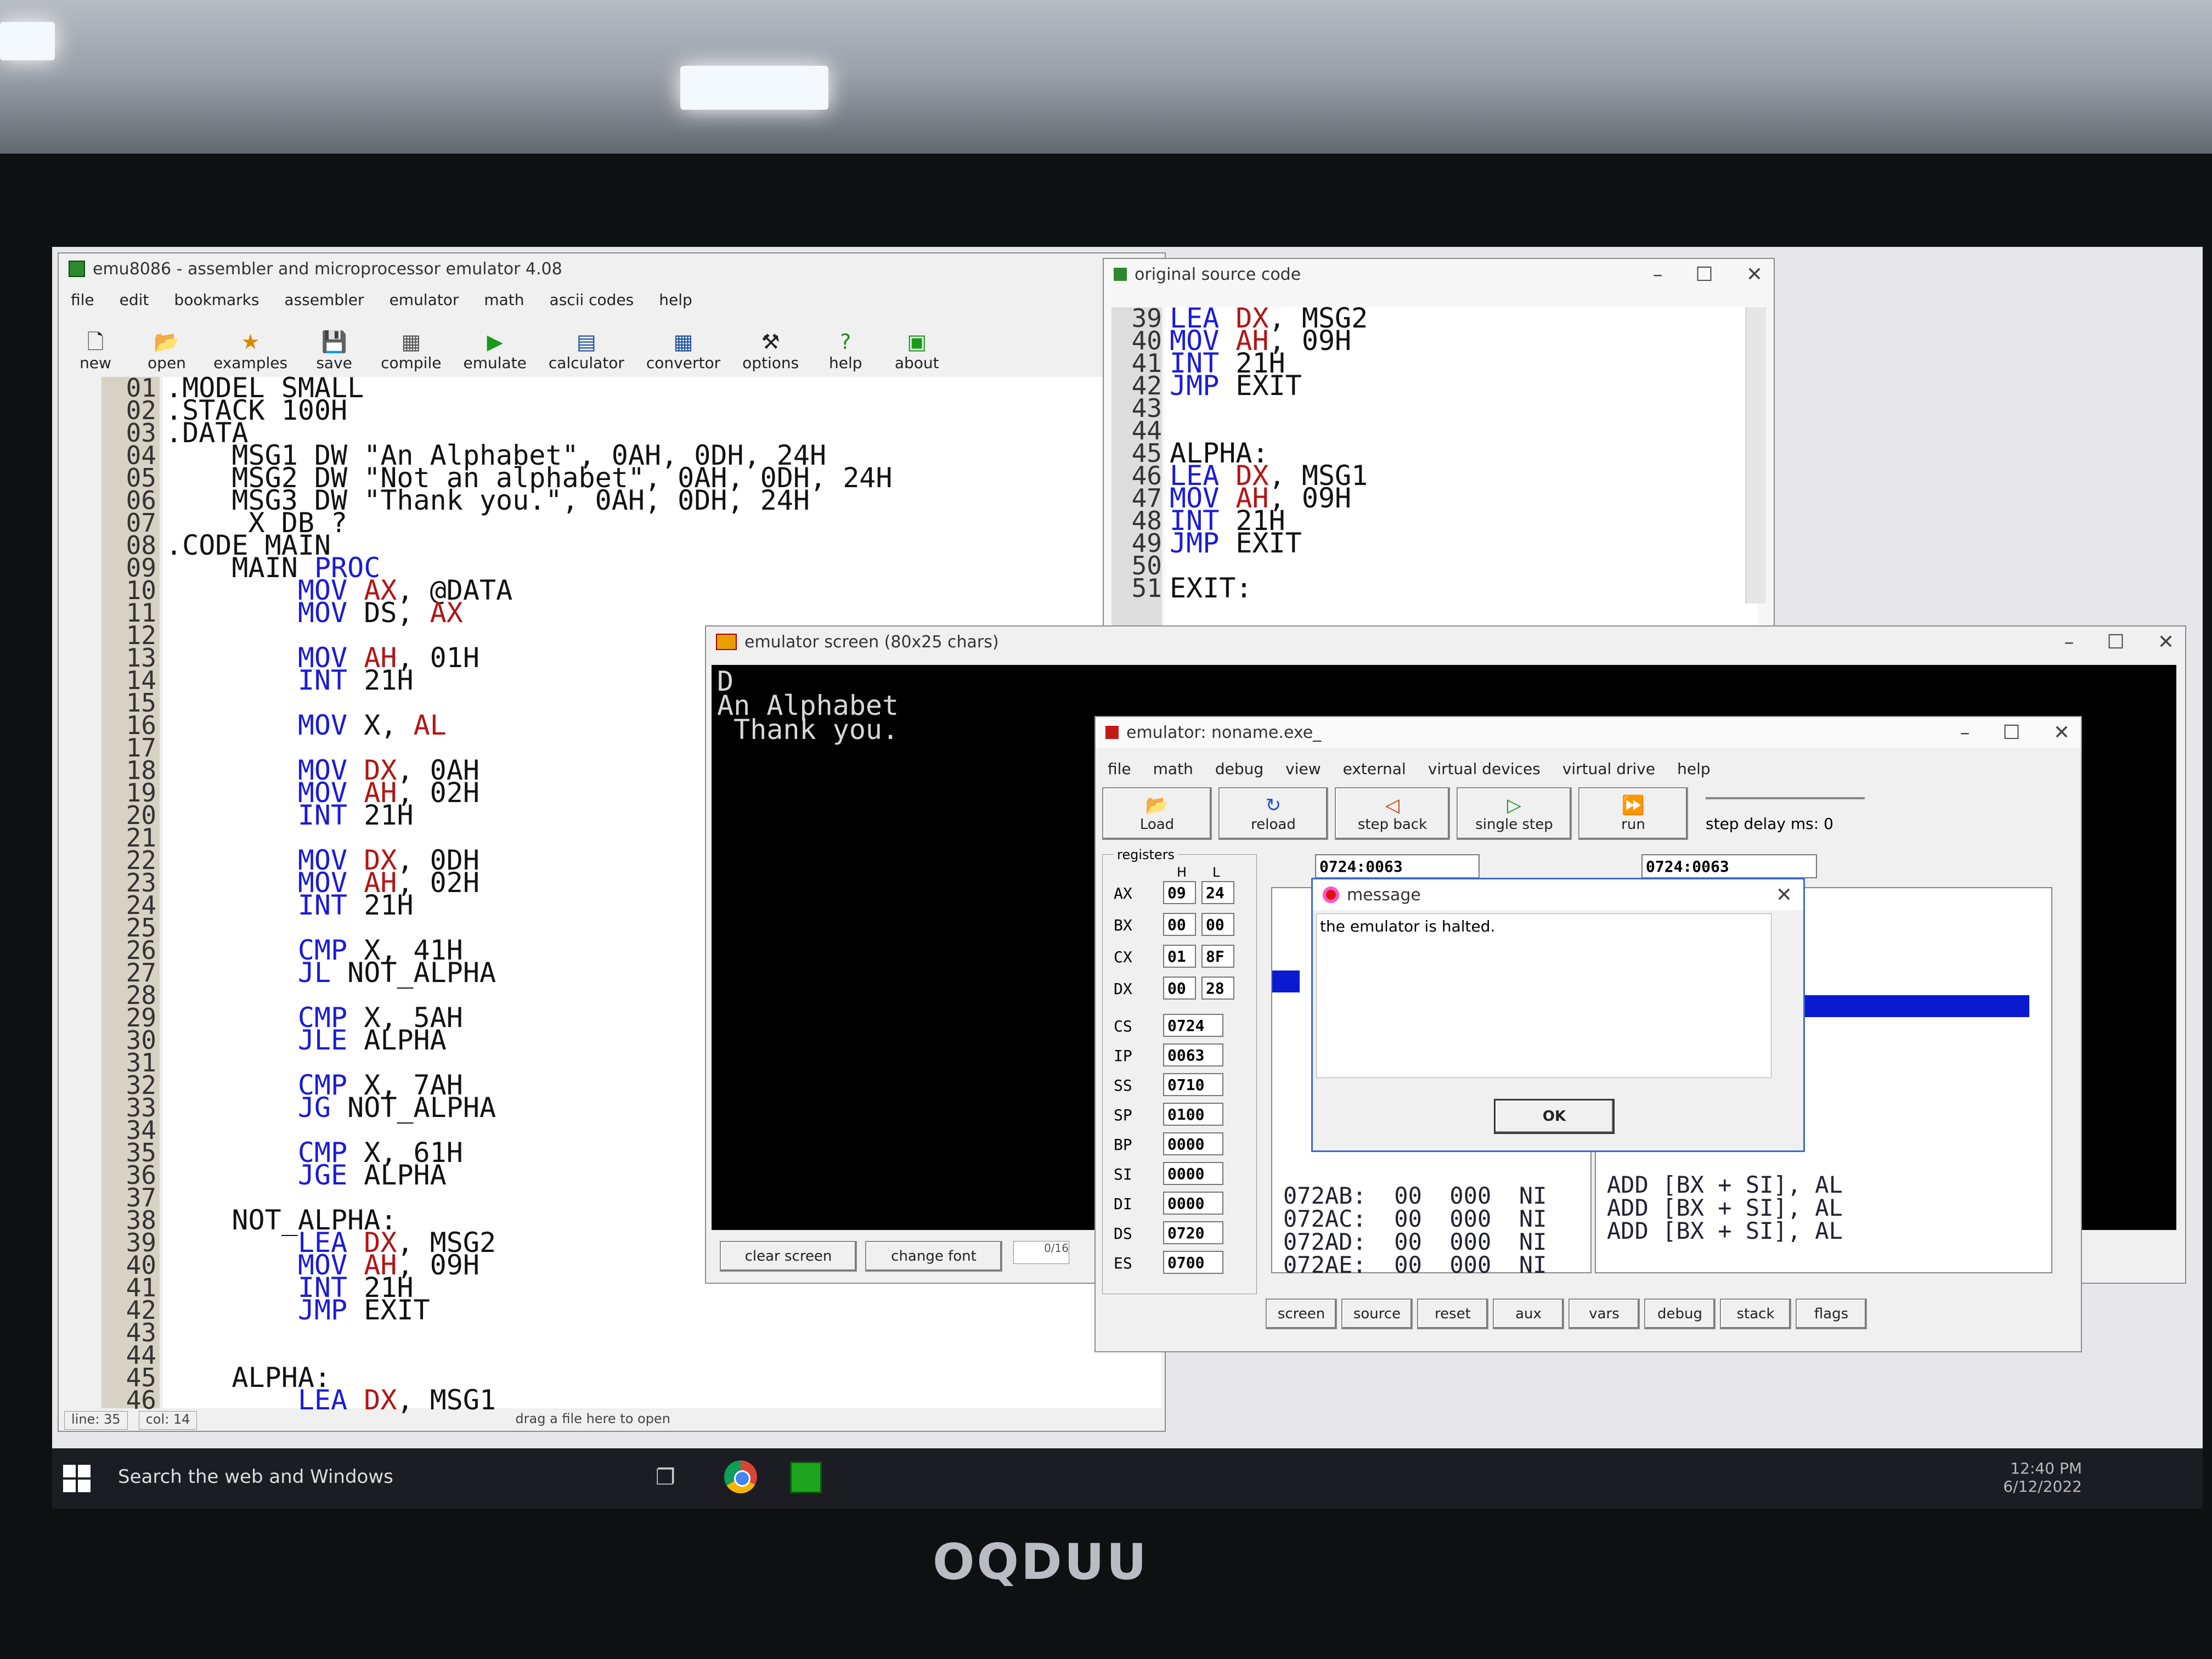  Describe the element at coordinates (1384, 895) in the screenshot. I see `message-title: message` at that location.